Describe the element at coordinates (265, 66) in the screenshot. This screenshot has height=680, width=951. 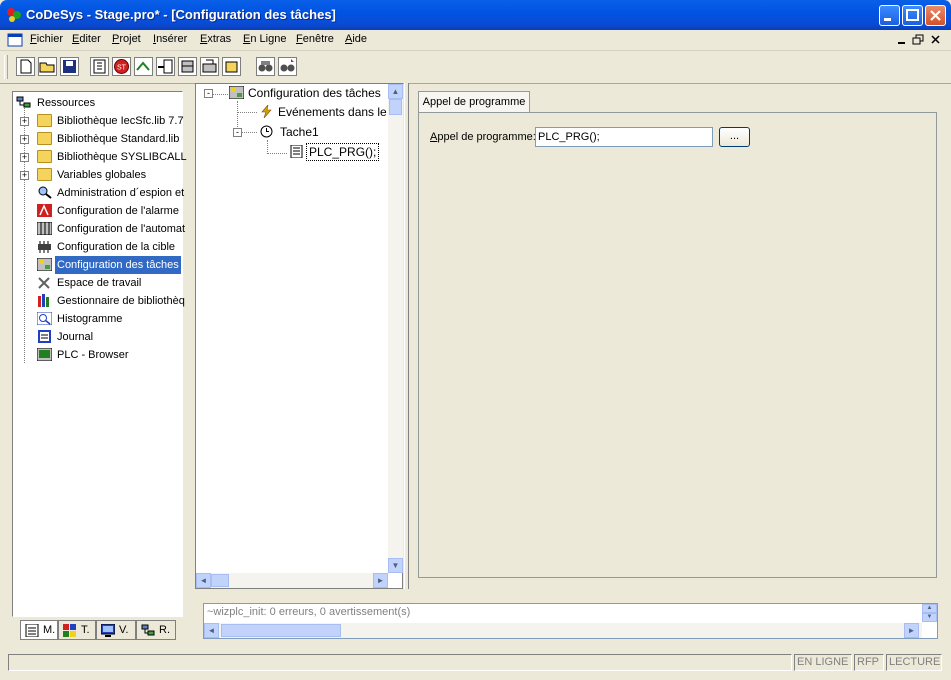
I see `find-button` at that location.